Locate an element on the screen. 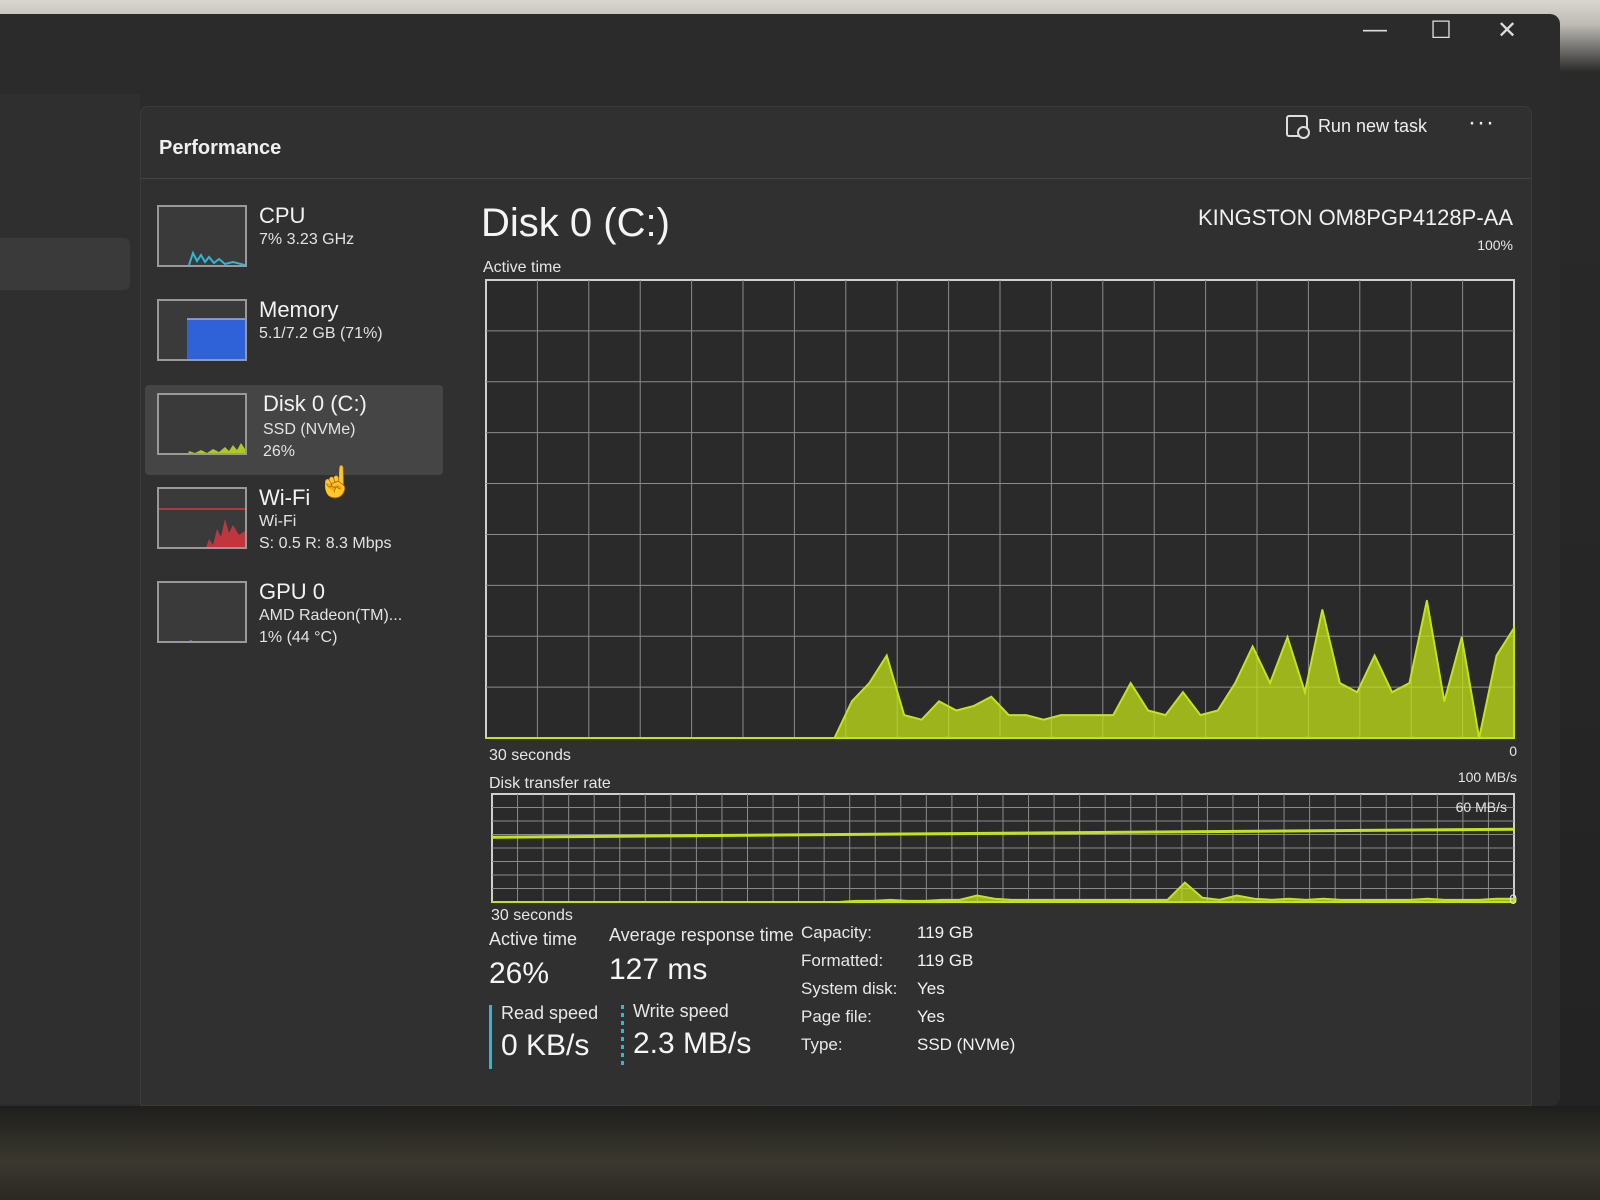 The width and height of the screenshot is (1600, 1200). type-value: SSD (NVMe) is located at coordinates (966, 1044).